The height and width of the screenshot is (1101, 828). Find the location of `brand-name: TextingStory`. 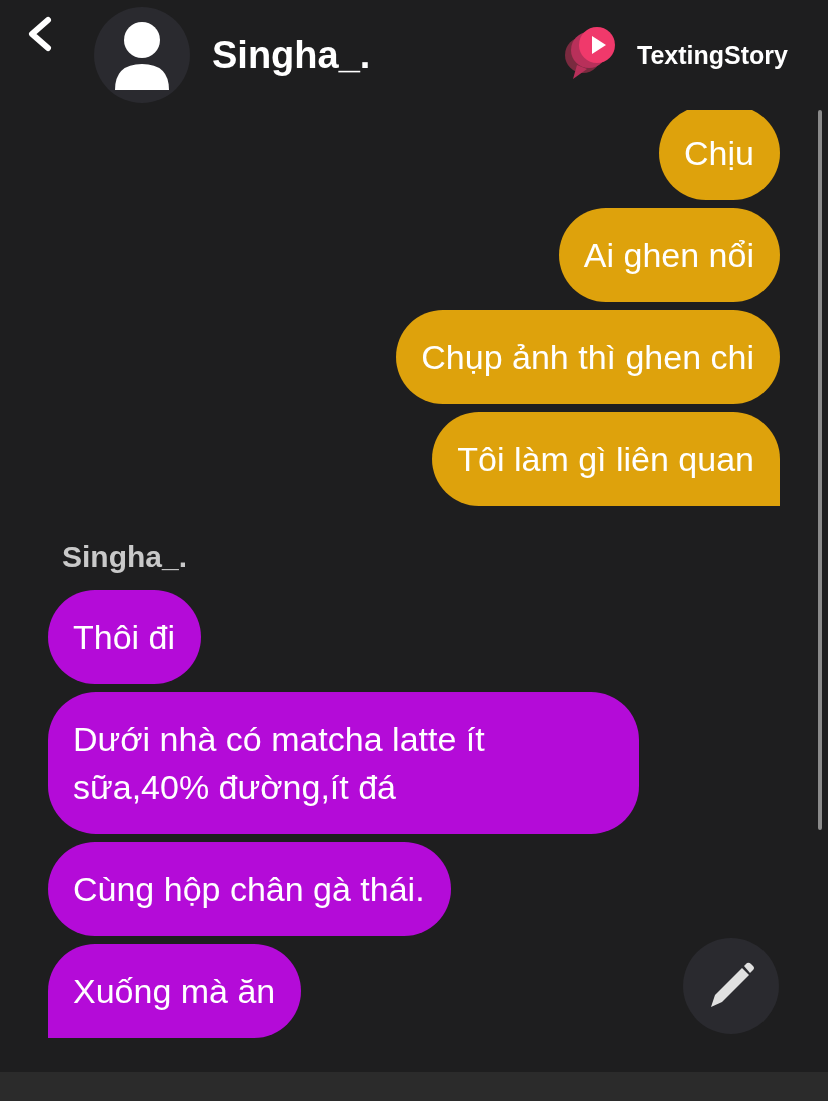

brand-name: TextingStory is located at coordinates (712, 55).